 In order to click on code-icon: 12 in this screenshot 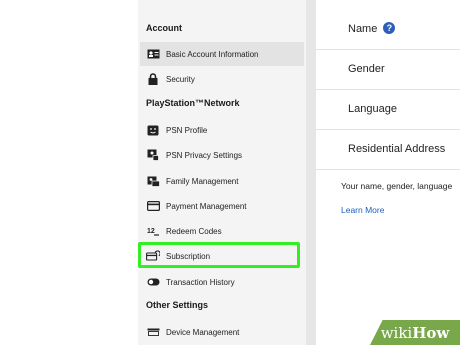, I will do `click(153, 231)`.